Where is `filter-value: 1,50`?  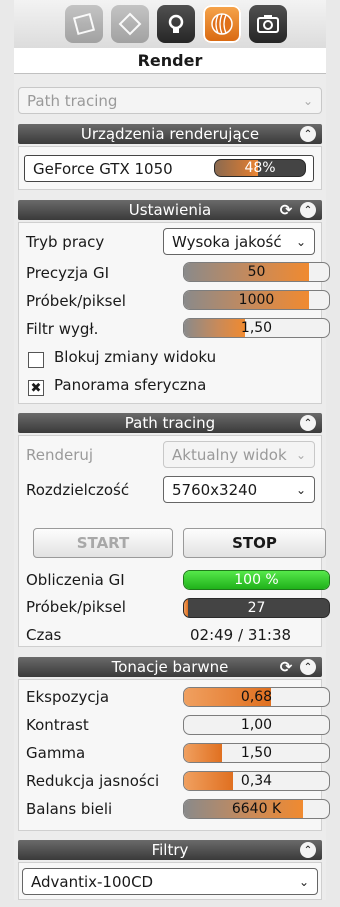 filter-value: 1,50 is located at coordinates (256, 328).